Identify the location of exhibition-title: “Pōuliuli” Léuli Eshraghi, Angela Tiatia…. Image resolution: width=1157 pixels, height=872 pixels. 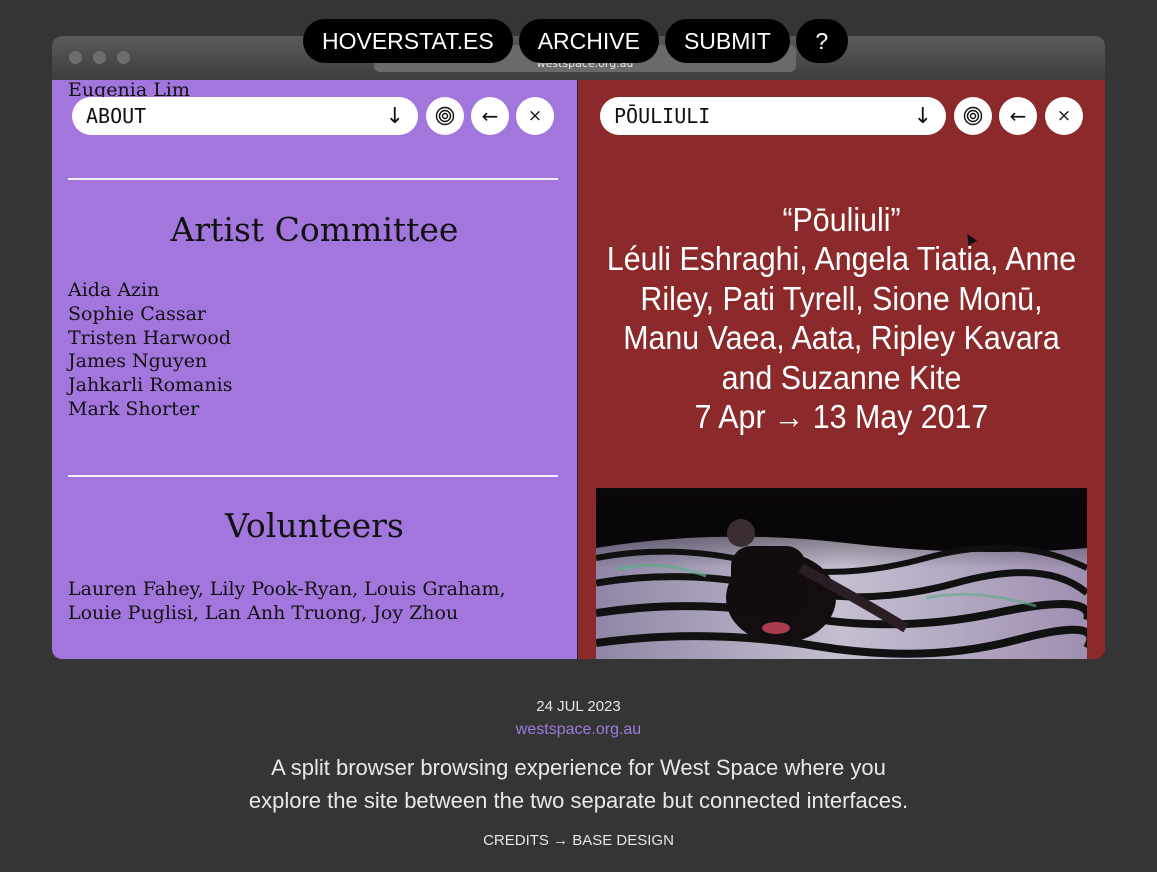
(841, 318).